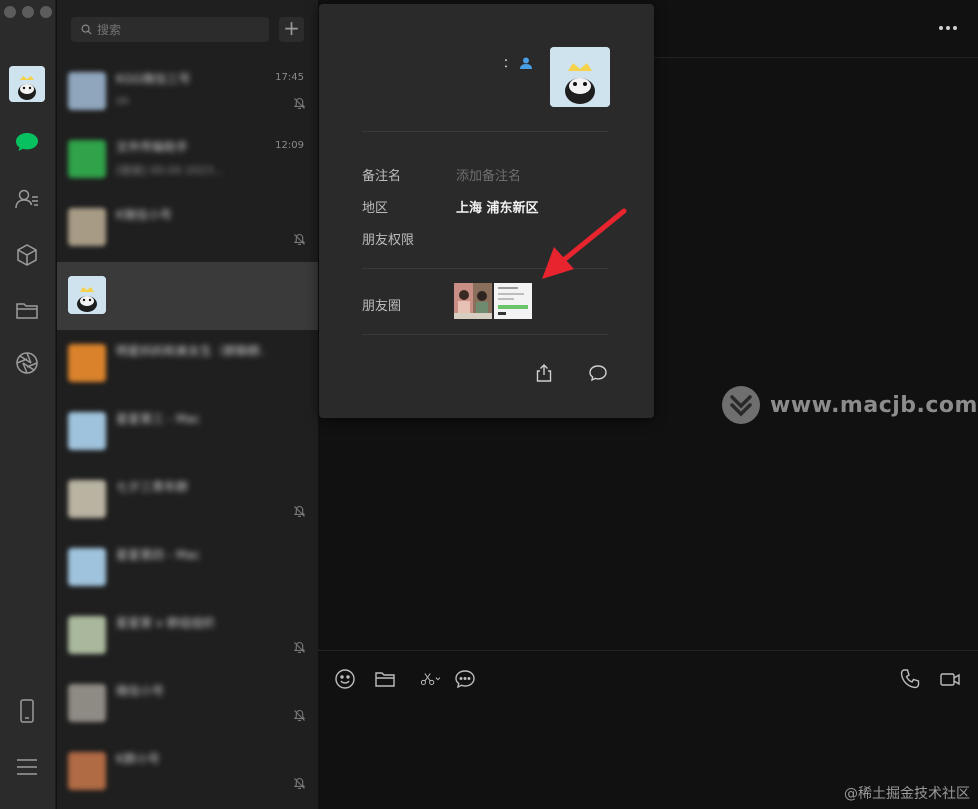 The width and height of the screenshot is (978, 809). I want to click on window-controls, so click(28, 12).